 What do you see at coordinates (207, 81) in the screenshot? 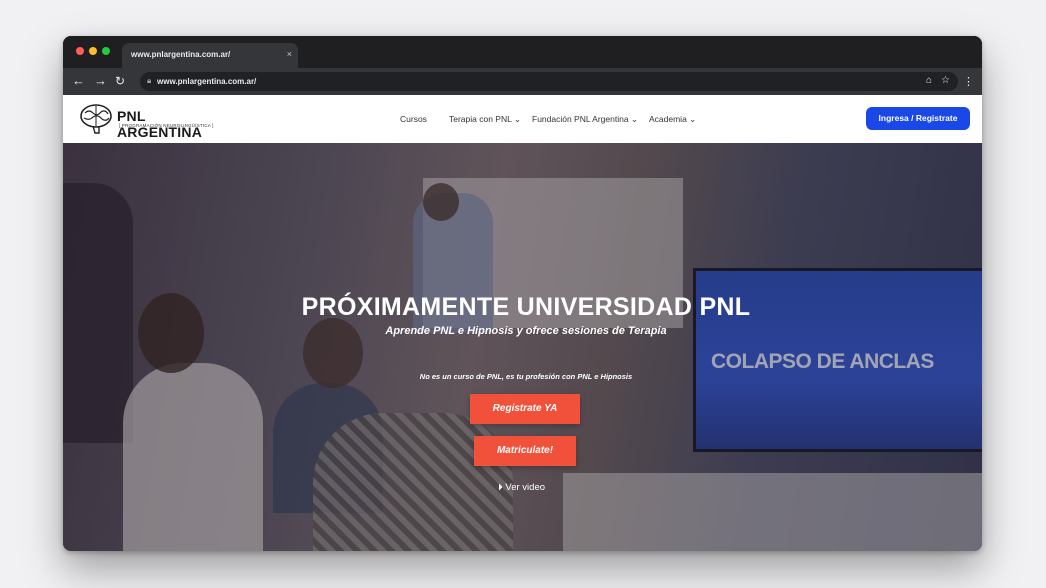
I see `url-text: www.pnlargentina.com.ar/` at bounding box center [207, 81].